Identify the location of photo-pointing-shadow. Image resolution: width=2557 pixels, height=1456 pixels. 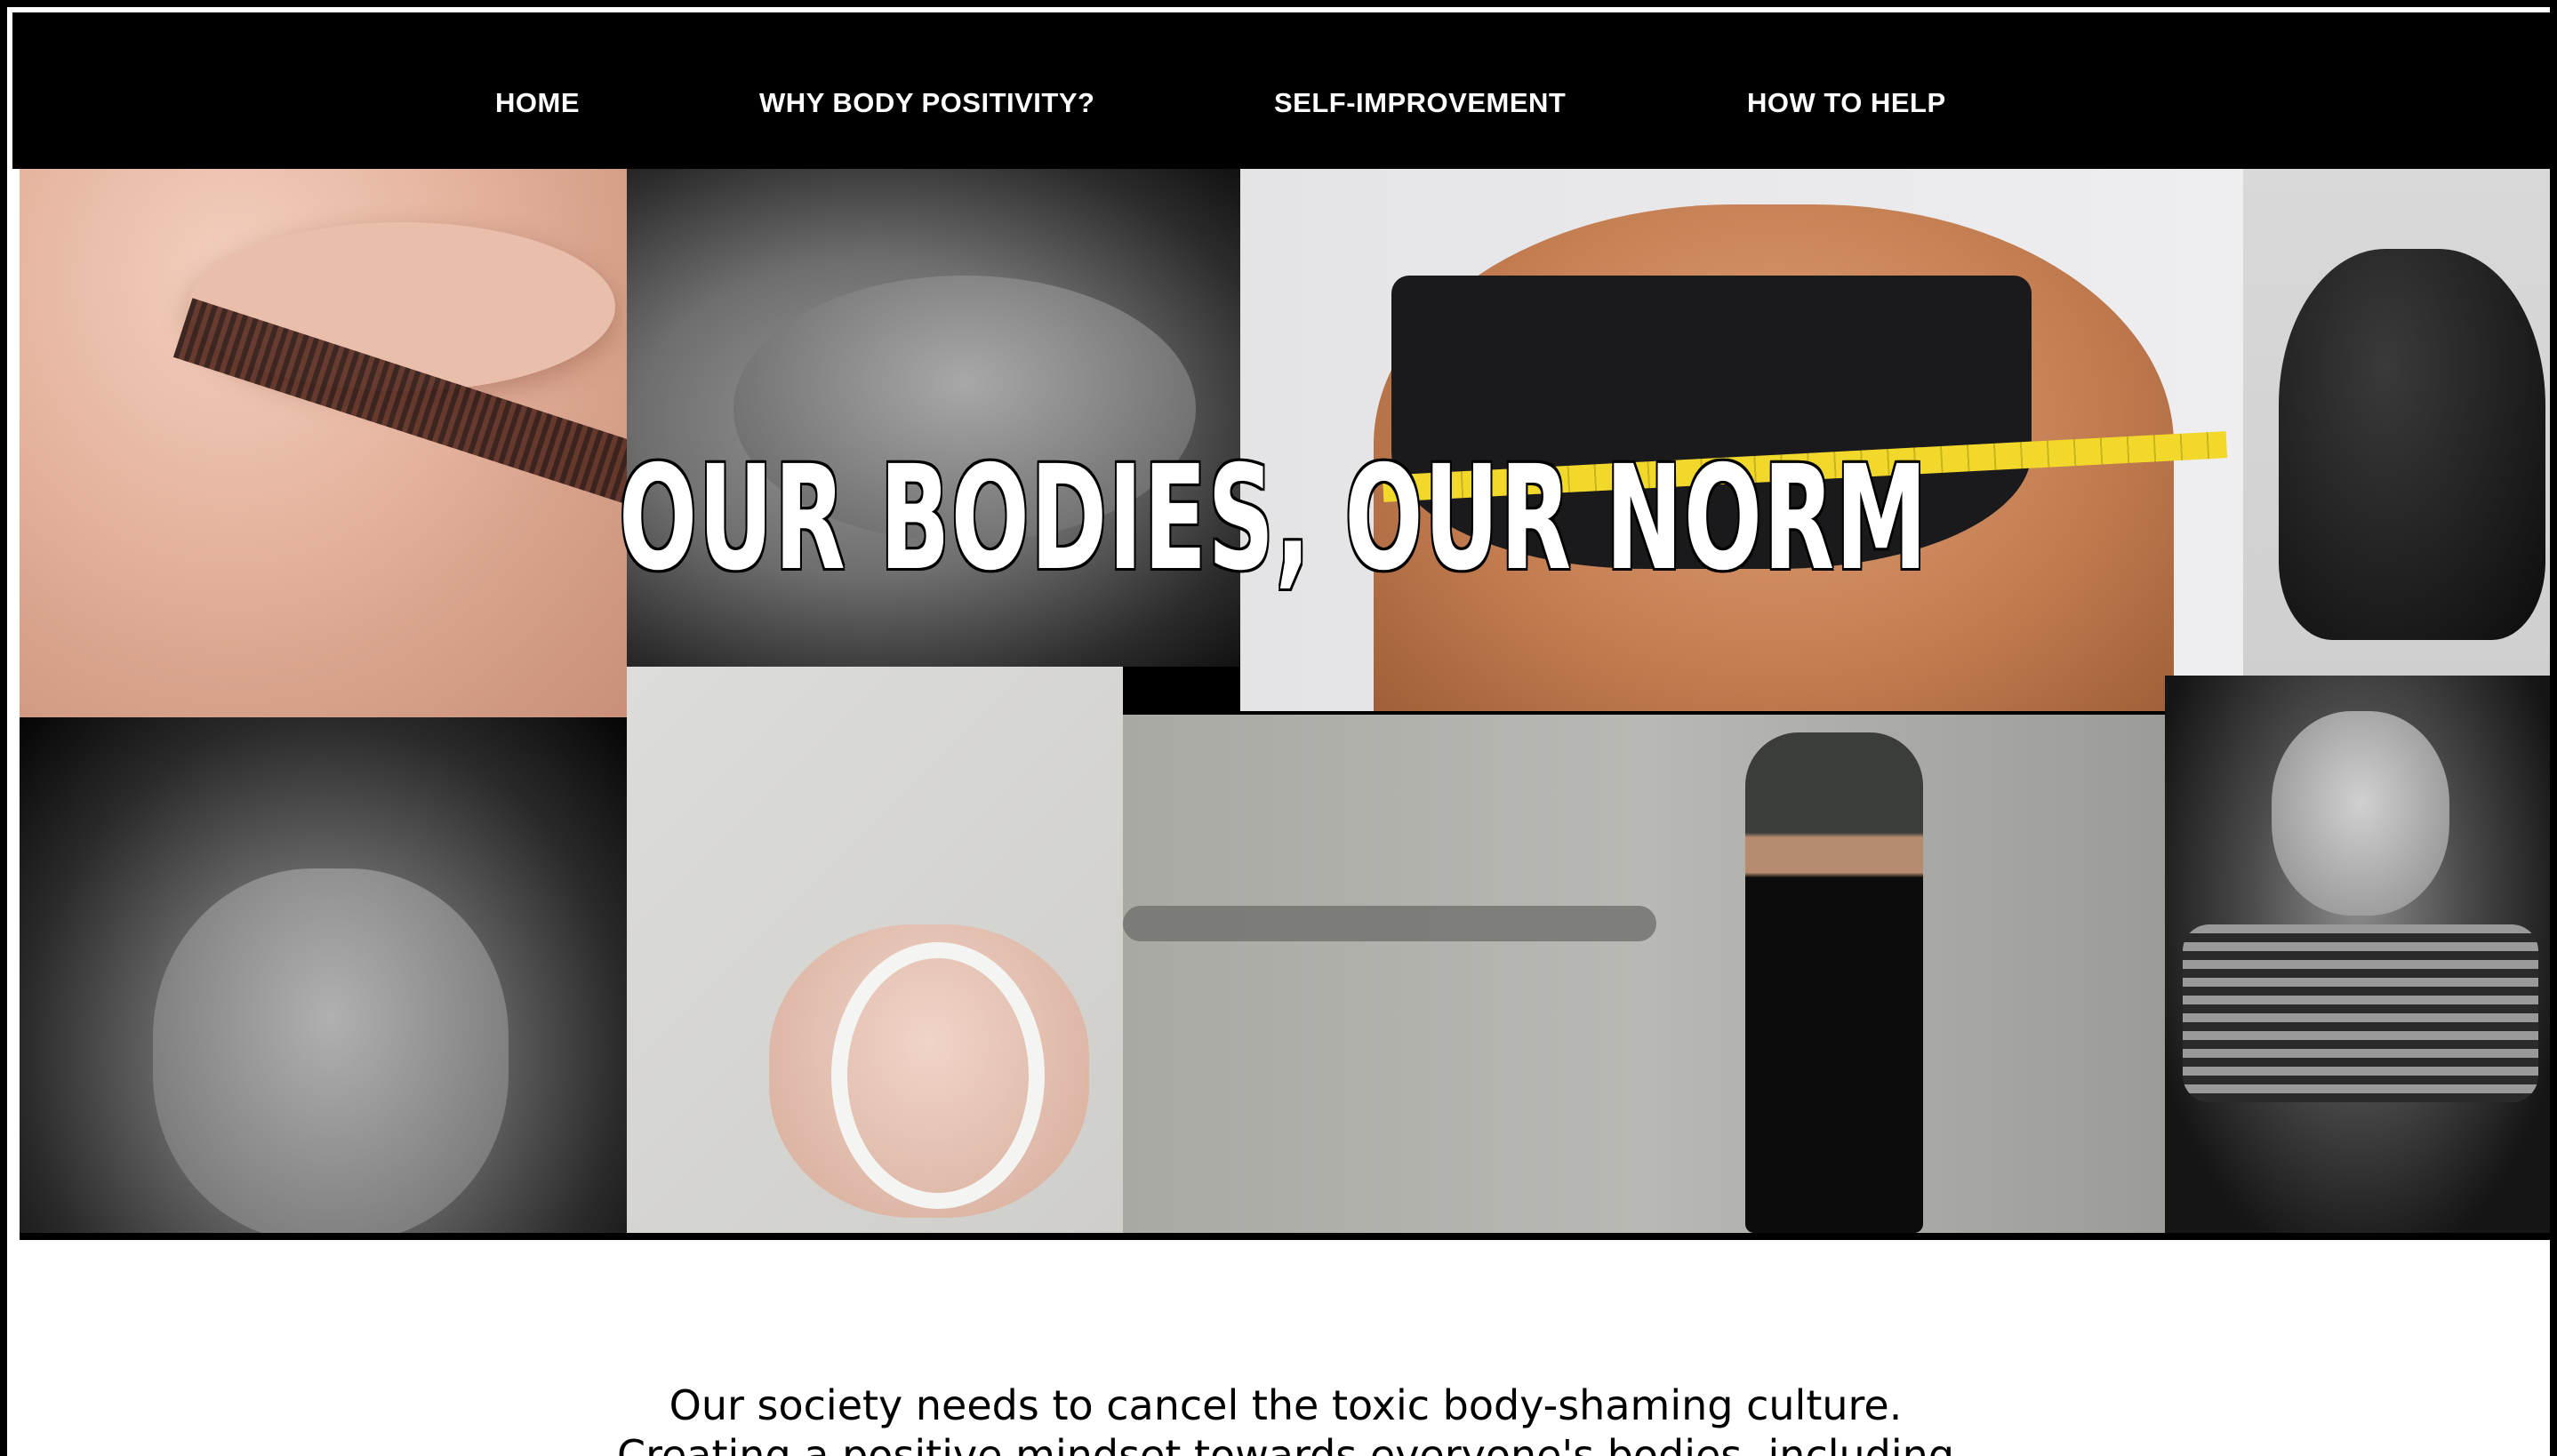
(1644, 974).